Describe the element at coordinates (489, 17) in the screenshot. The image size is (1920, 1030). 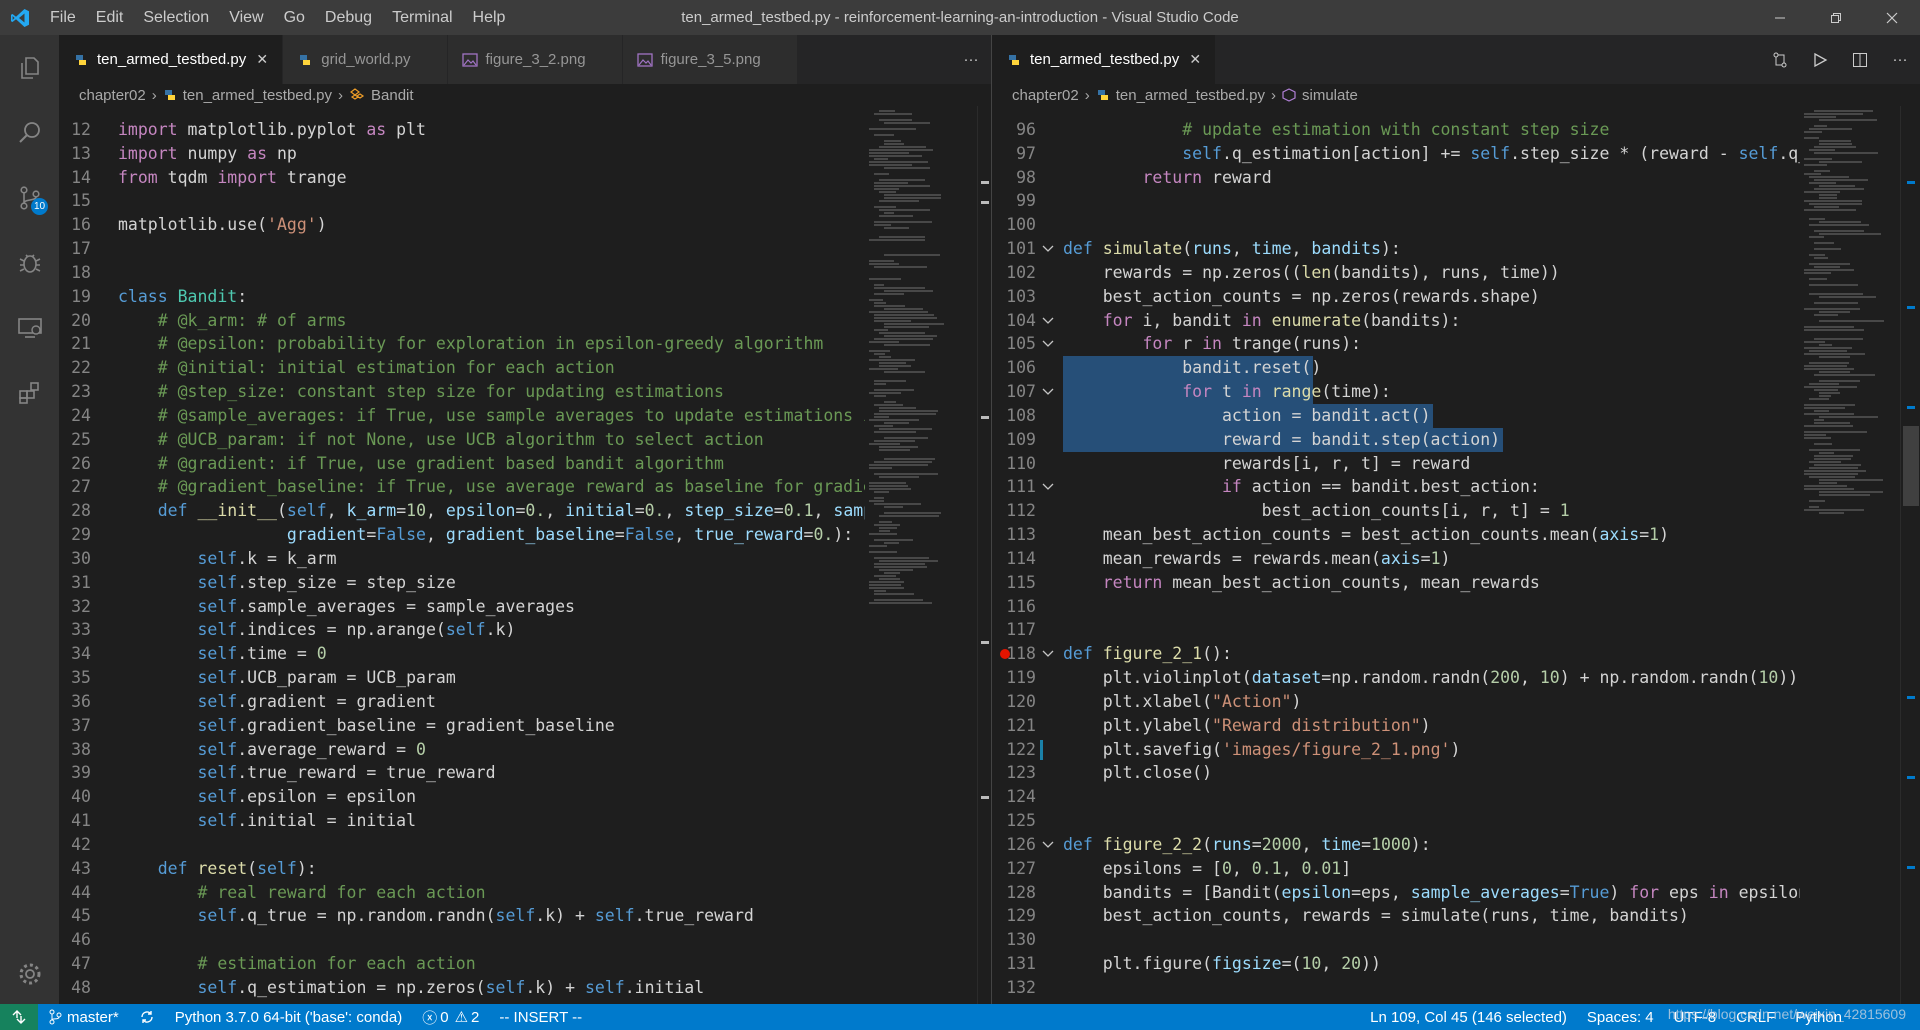
I see `menu-item-help: Help` at that location.